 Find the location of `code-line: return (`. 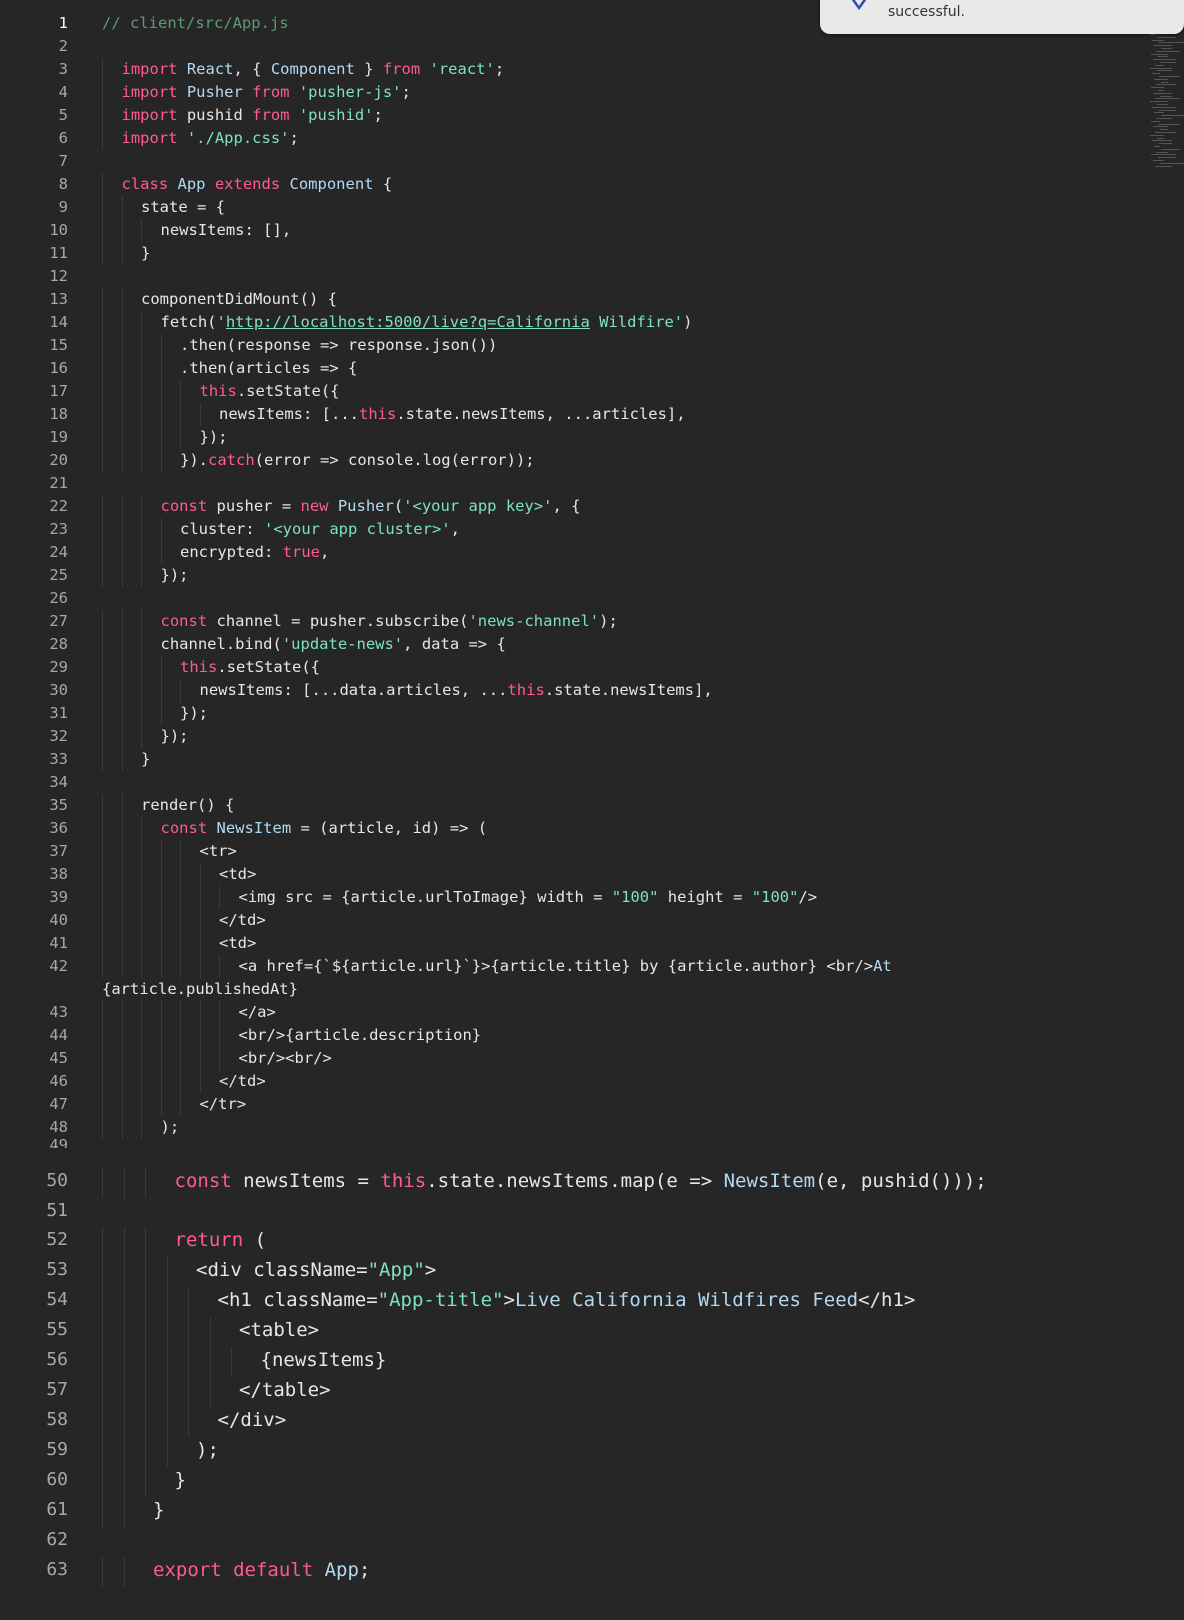

code-line: return ( is located at coordinates (221, 1240).